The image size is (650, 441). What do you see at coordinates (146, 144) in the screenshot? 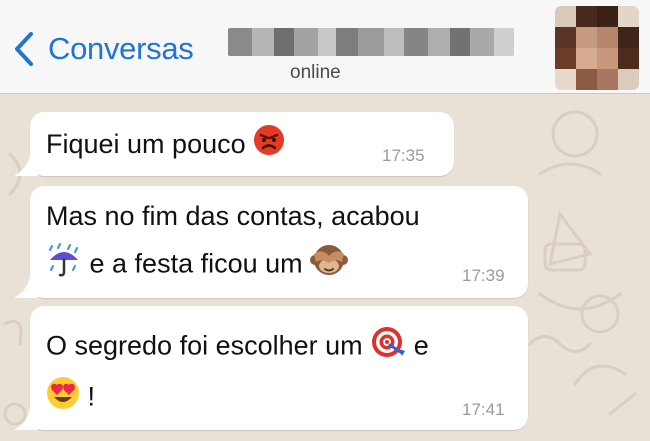
I see `message-line: Fiquei um pouco` at bounding box center [146, 144].